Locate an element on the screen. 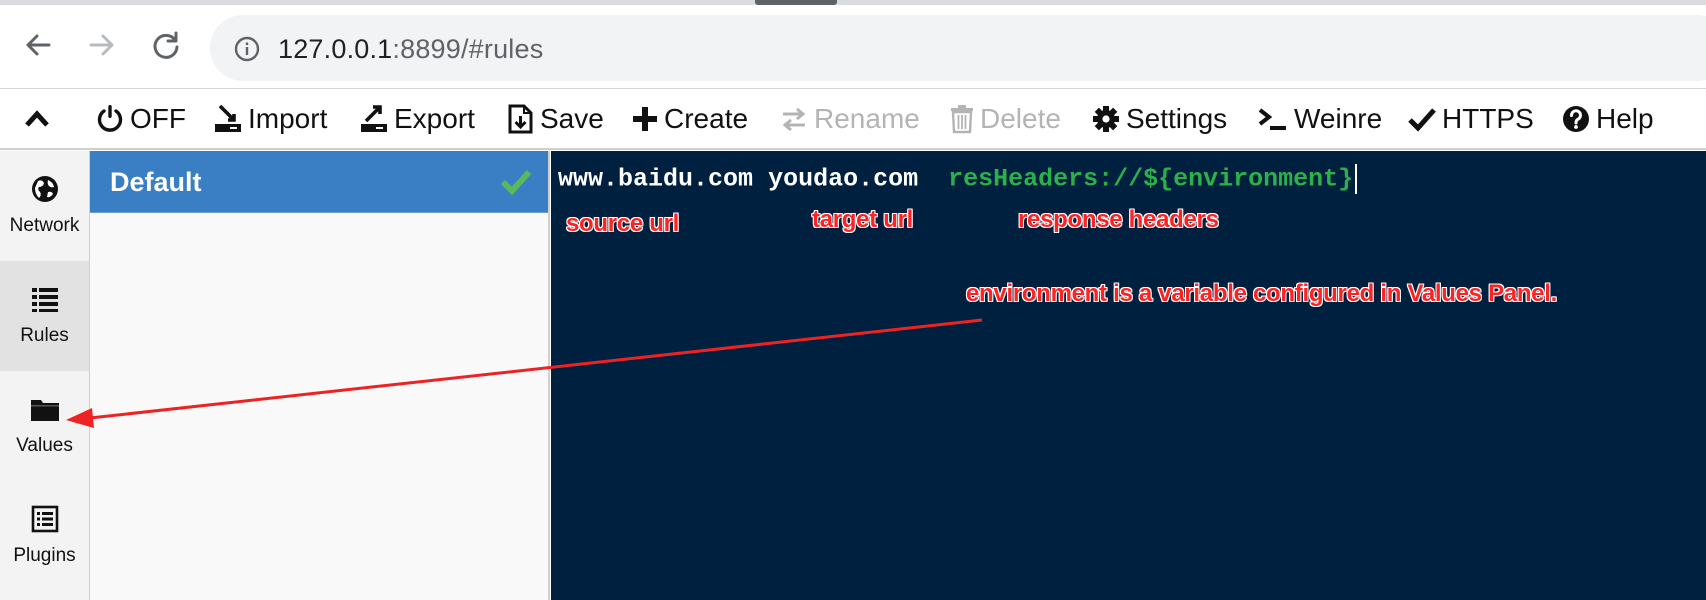 The height and width of the screenshot is (600, 1706). text-cursor is located at coordinates (1356, 179).